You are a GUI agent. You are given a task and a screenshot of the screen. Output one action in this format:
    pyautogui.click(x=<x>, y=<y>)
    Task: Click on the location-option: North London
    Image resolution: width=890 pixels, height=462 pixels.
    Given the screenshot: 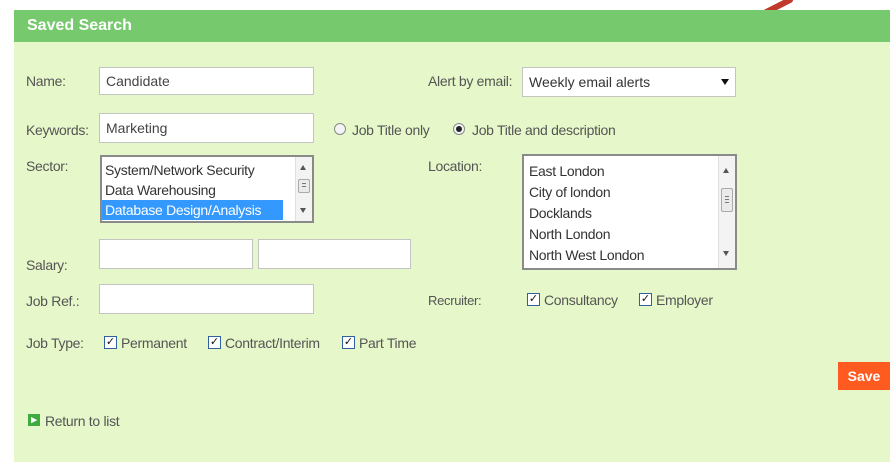 What is the action you would take?
    pyautogui.click(x=630, y=234)
    